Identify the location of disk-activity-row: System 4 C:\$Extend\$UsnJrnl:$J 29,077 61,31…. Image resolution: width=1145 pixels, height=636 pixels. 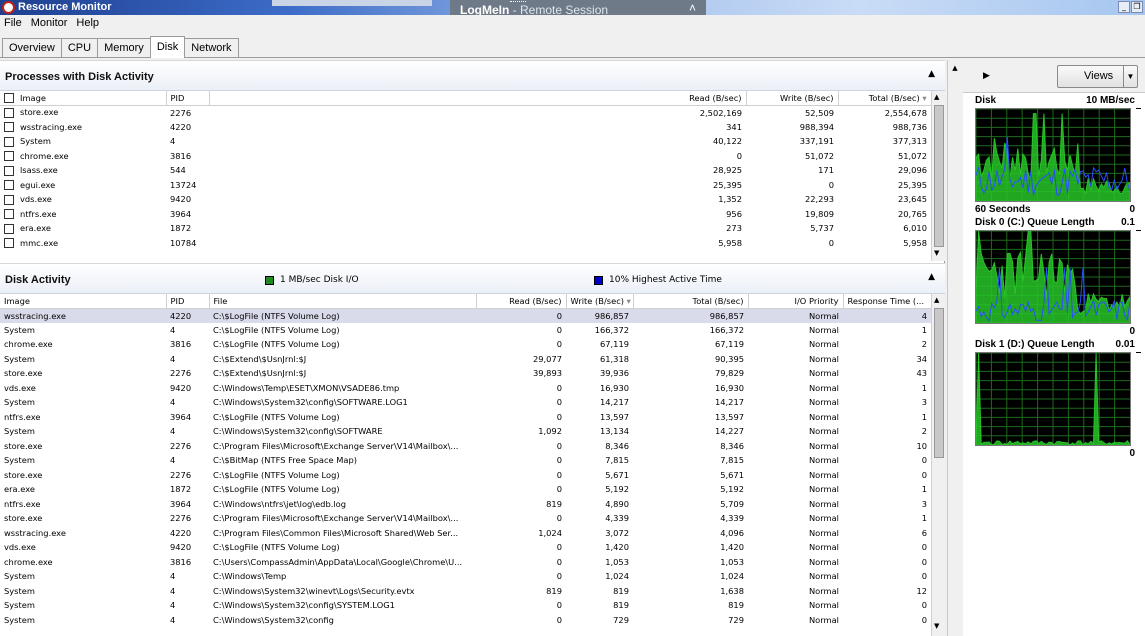
(465, 359).